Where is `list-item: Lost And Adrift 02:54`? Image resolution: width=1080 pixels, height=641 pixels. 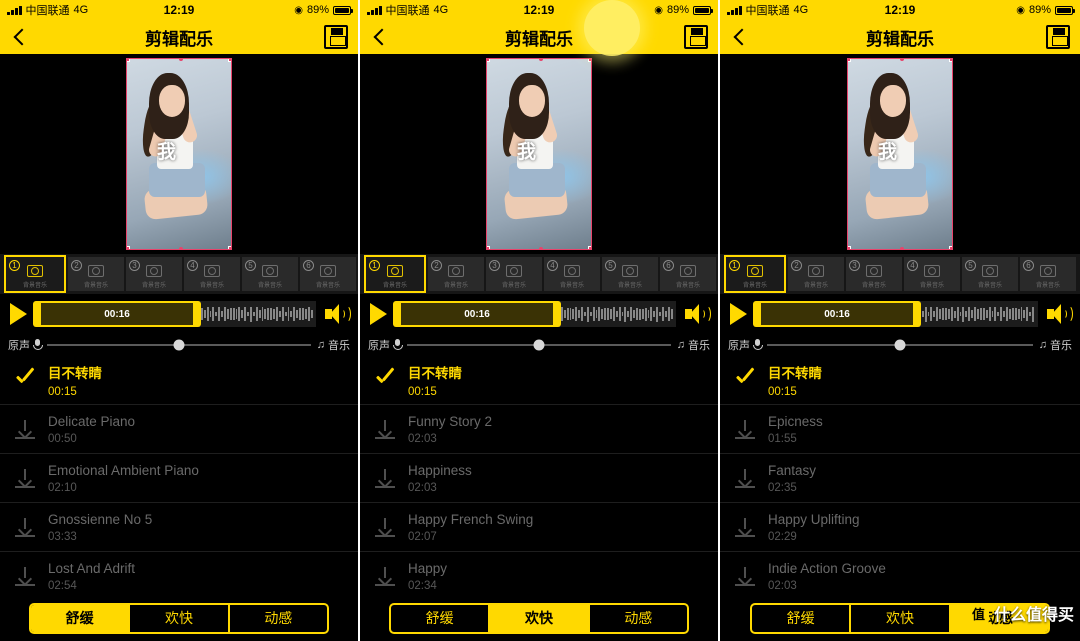 list-item: Lost And Adrift 02:54 is located at coordinates (179, 576).